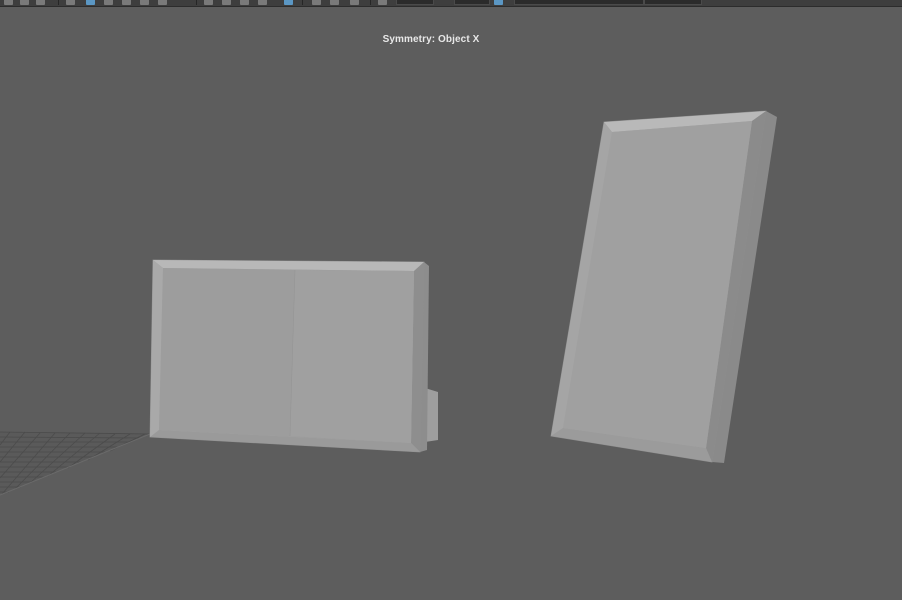 The image size is (902, 600). Describe the element at coordinates (208, 2) in the screenshot. I see `render-icon` at that location.